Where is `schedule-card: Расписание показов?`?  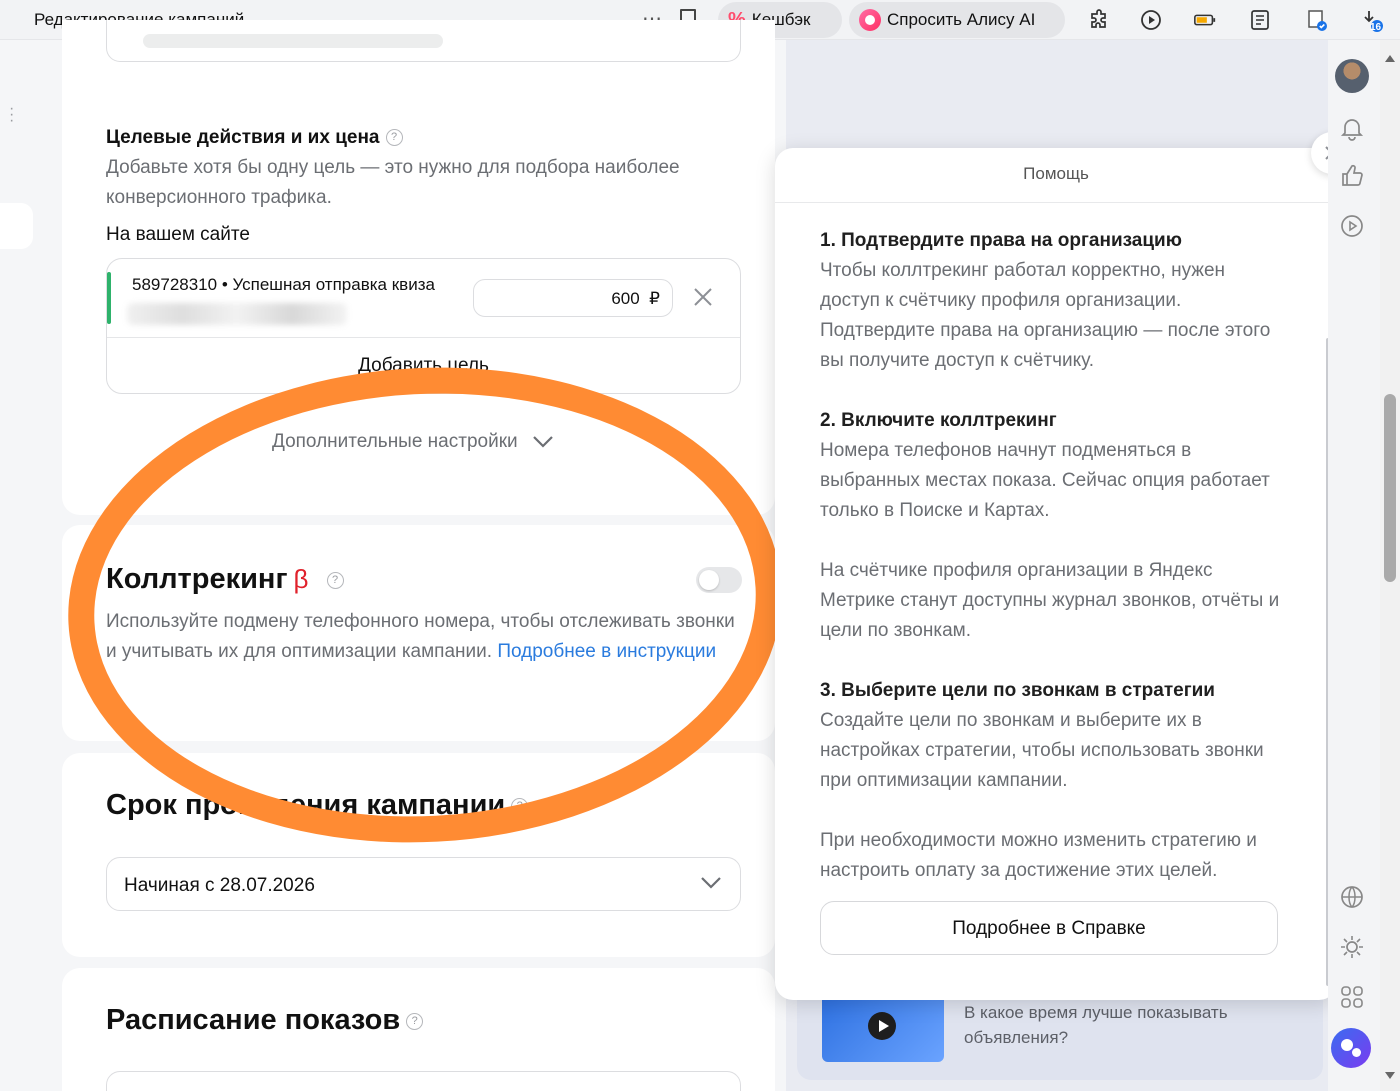
schedule-card: Расписание показов? is located at coordinates (418, 1029).